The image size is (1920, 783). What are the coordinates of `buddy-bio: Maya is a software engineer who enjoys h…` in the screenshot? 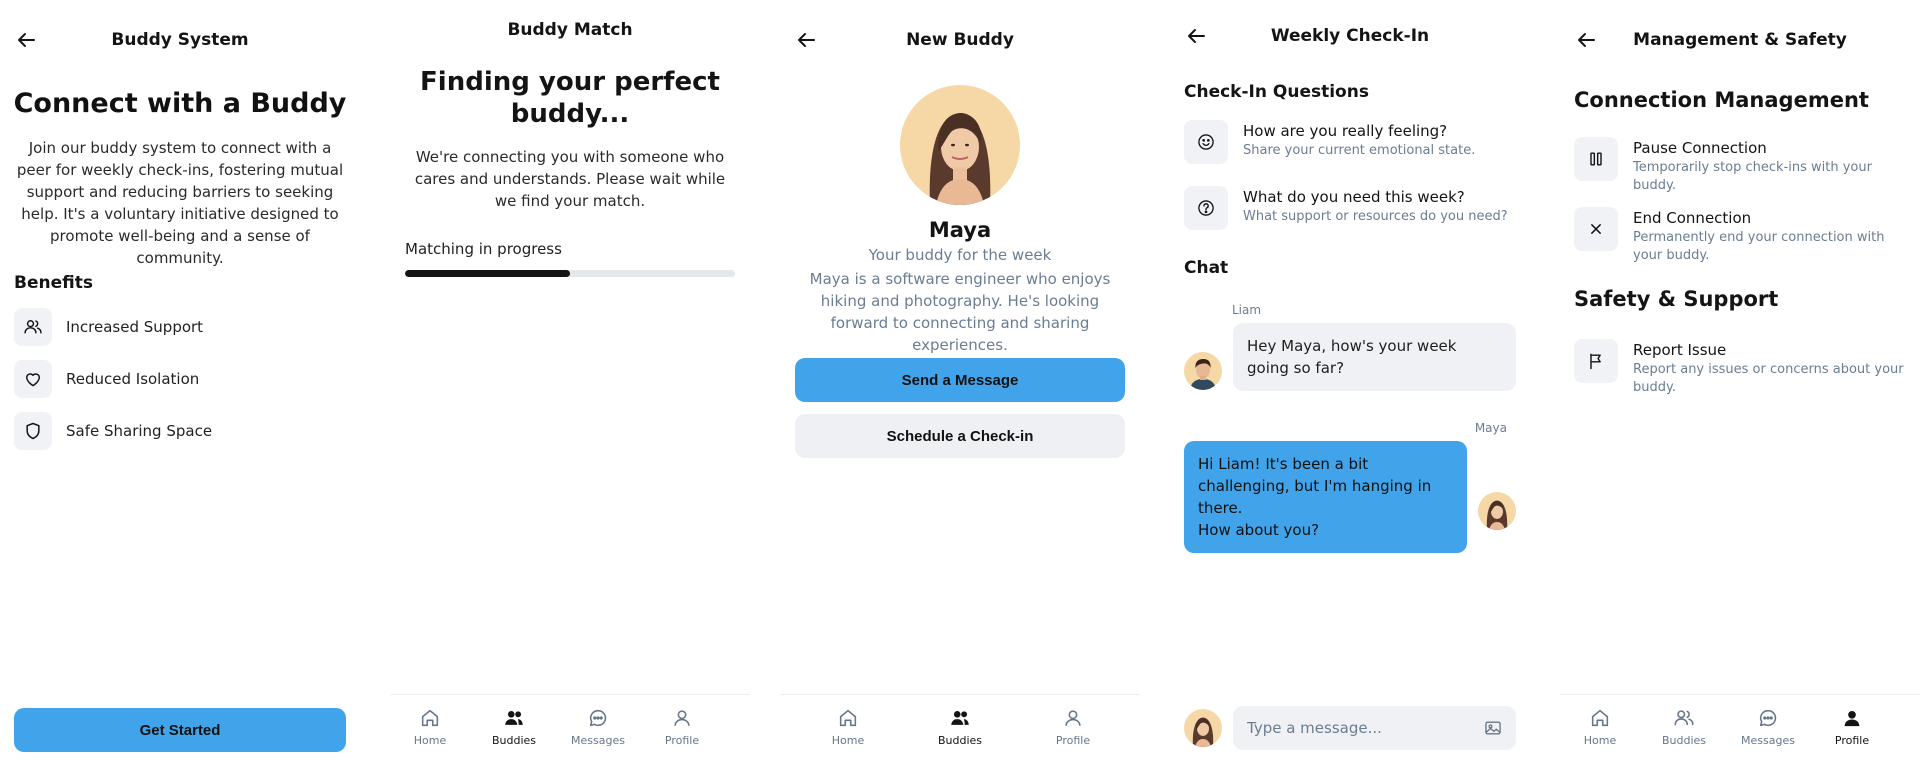 It's located at (960, 312).